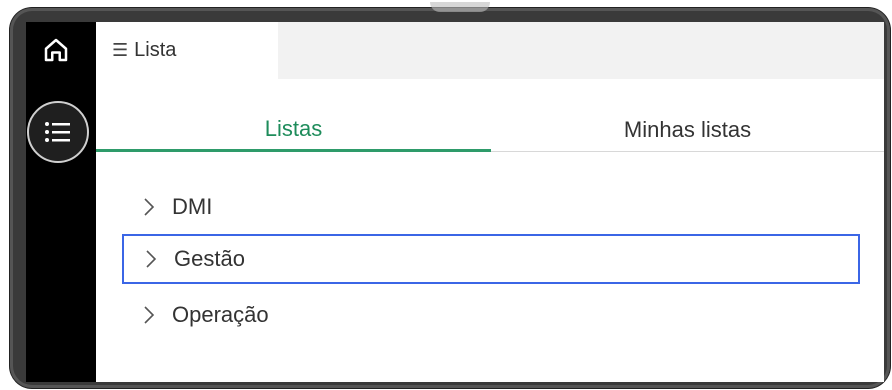  I want to click on list-item-operacao: Operação, so click(491, 315).